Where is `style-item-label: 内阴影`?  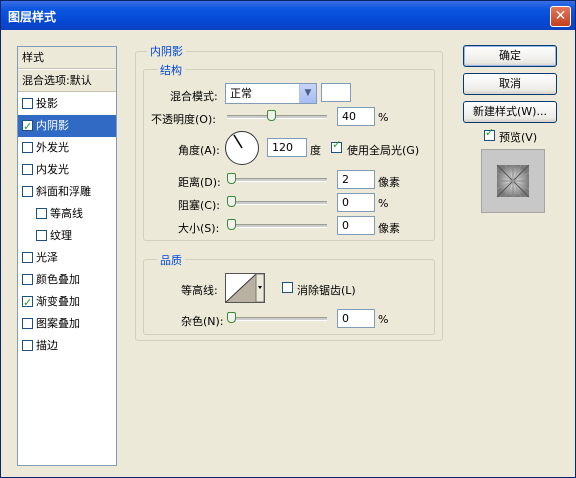 style-item-label: 内阴影 is located at coordinates (52, 125).